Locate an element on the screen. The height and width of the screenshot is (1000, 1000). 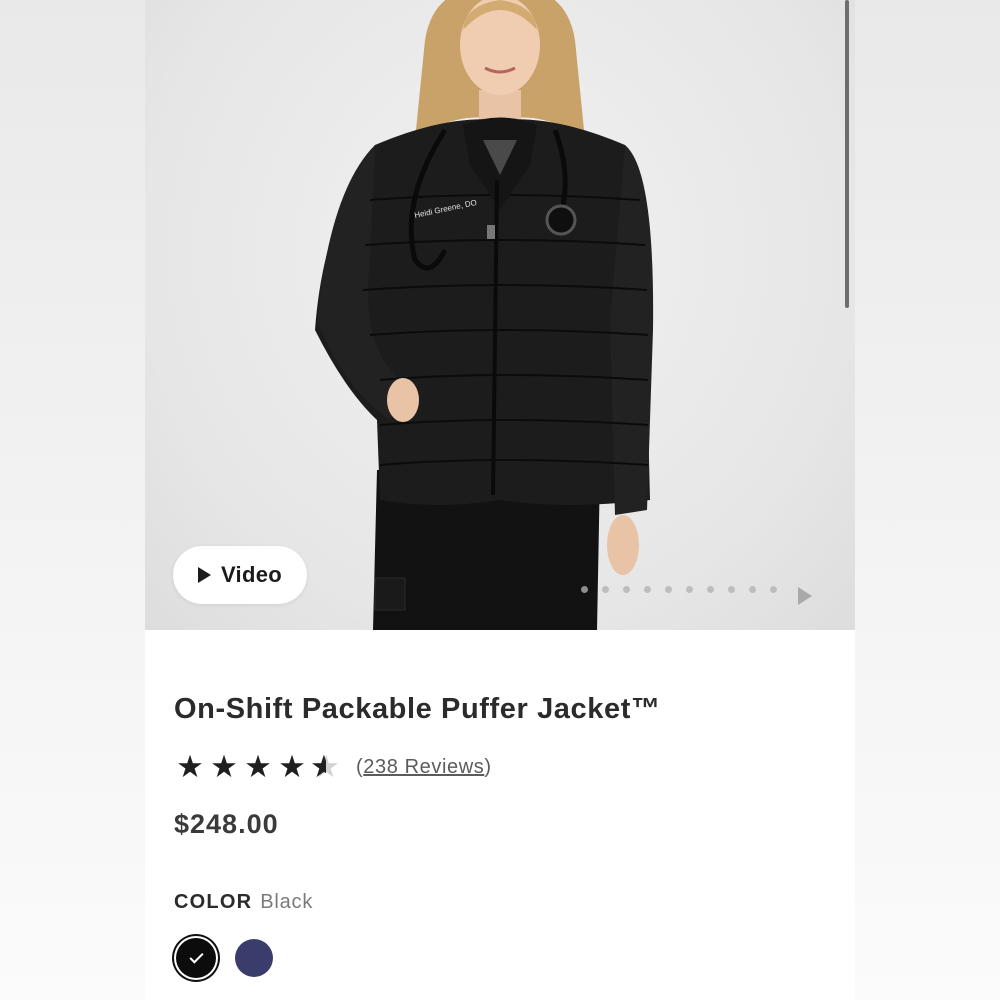
star-half-icon: ★ ★ is located at coordinates (325, 766).